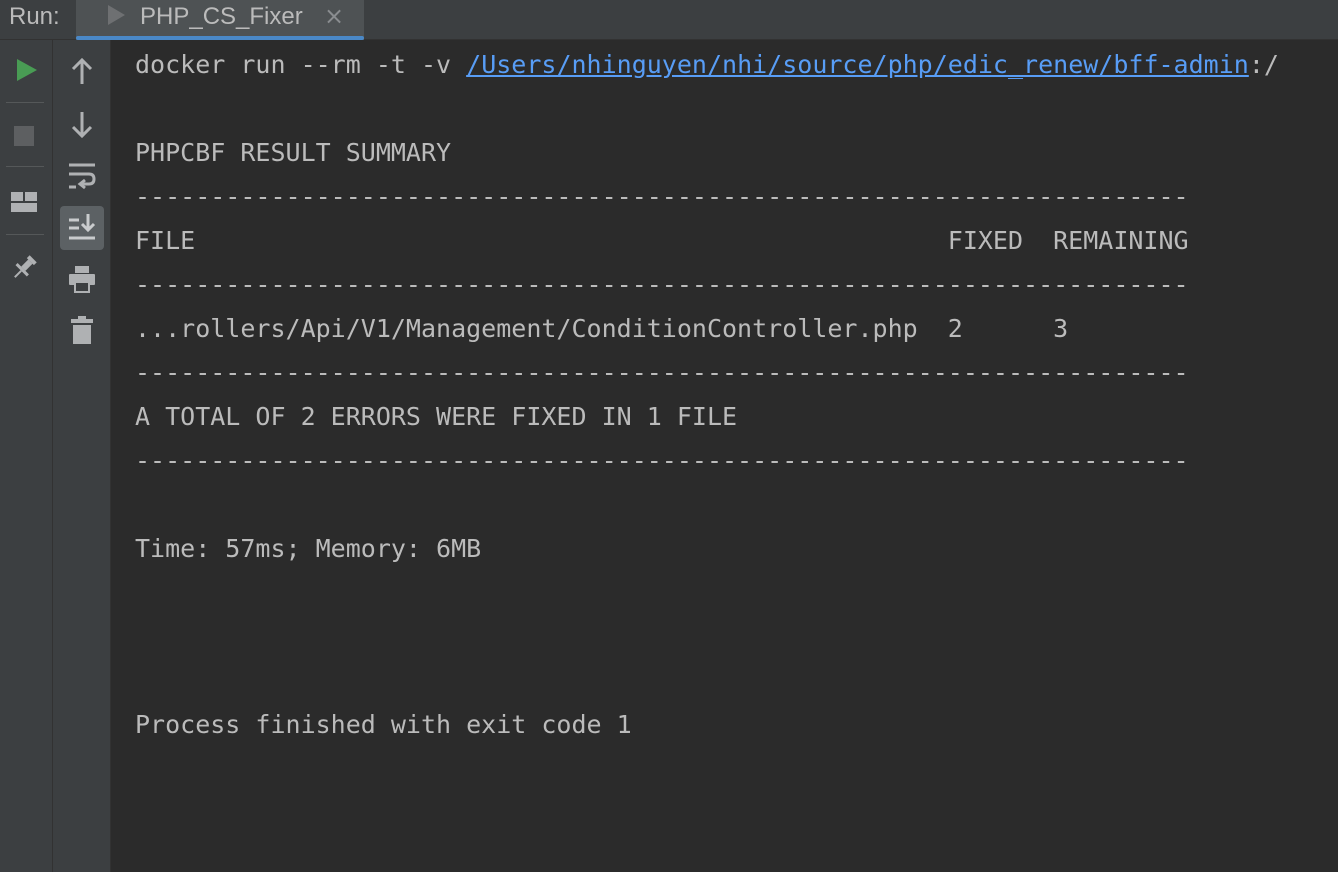 Image resolution: width=1338 pixels, height=872 pixels. What do you see at coordinates (669, 20) in the screenshot?
I see `run-tool-window-header: Run: PHP_CS_Fixer ×` at bounding box center [669, 20].